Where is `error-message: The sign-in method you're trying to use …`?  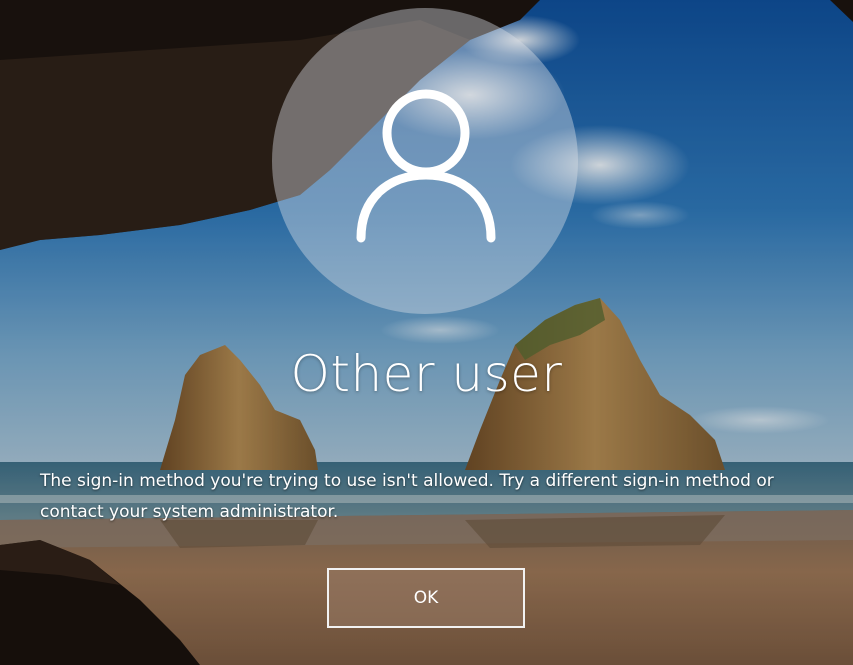 error-message: The sign-in method you're trying to use … is located at coordinates (407, 496).